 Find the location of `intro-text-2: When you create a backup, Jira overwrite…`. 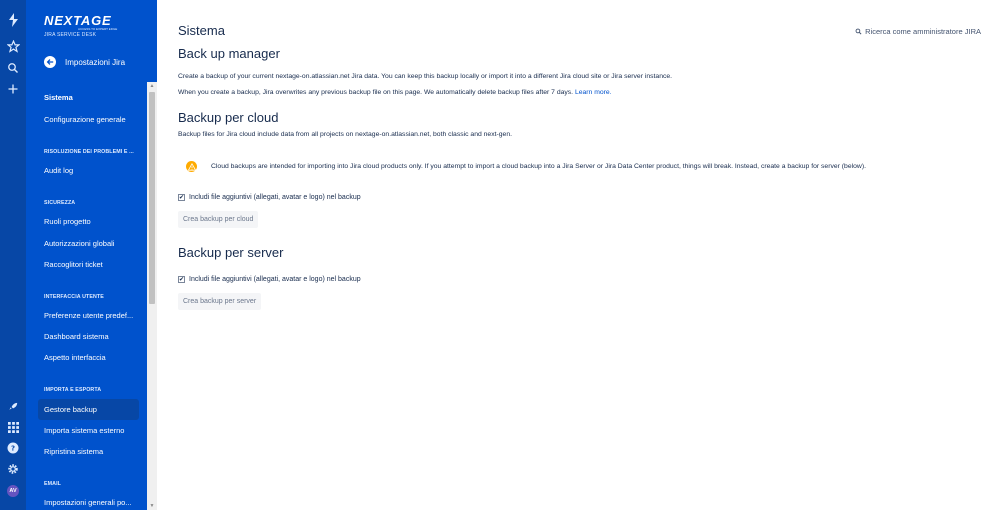

intro-text-2: When you create a backup, Jira overwrite… is located at coordinates (395, 92).